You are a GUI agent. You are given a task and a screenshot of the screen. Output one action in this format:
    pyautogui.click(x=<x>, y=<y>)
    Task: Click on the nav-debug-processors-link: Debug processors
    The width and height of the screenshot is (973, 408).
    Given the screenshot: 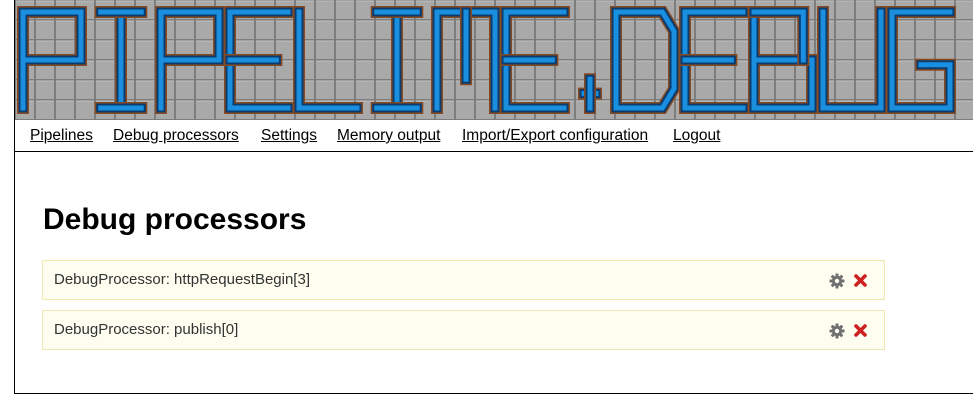 What is the action you would take?
    pyautogui.click(x=176, y=136)
    